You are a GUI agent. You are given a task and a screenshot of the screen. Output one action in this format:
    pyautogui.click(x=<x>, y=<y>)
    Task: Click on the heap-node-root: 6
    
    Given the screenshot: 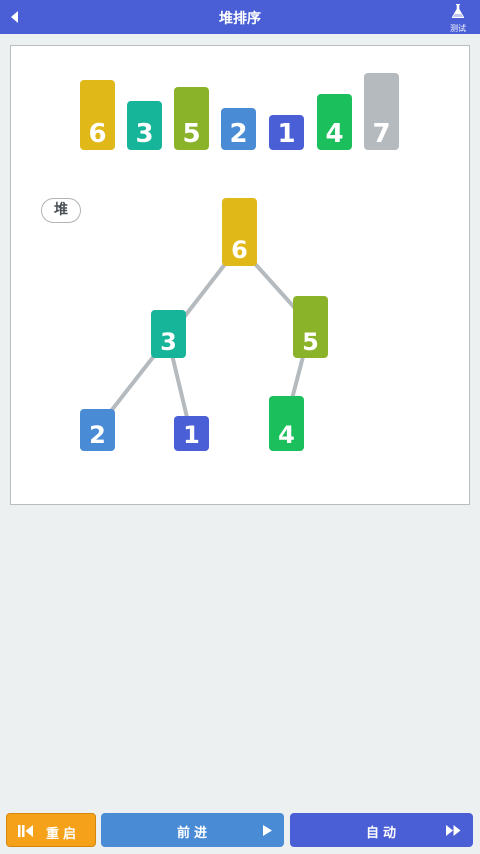 What is the action you would take?
    pyautogui.click(x=239, y=232)
    